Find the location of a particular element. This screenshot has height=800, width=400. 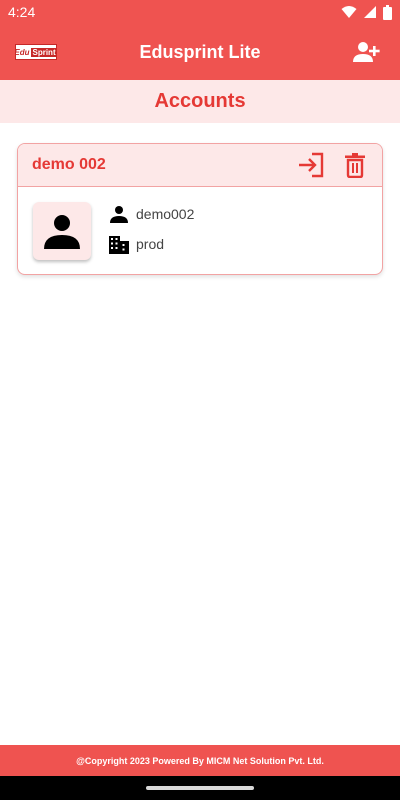

home-gesture-handle is located at coordinates (200, 788).